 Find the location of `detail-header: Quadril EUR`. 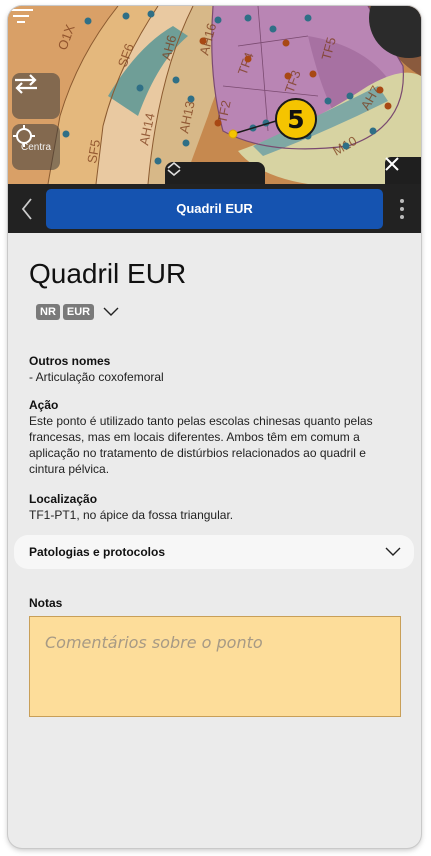

detail-header: Quadril EUR is located at coordinates (214, 208).